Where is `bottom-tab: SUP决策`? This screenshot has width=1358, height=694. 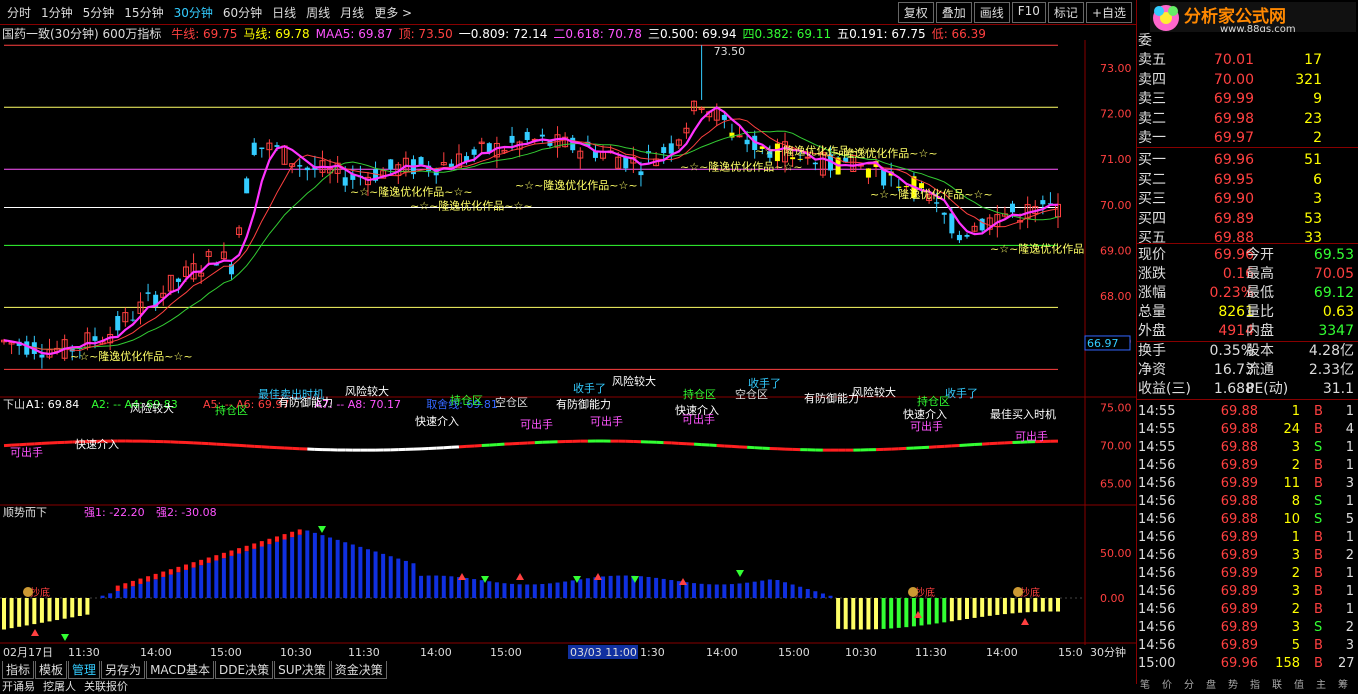 bottom-tab: SUP决策 is located at coordinates (302, 670).